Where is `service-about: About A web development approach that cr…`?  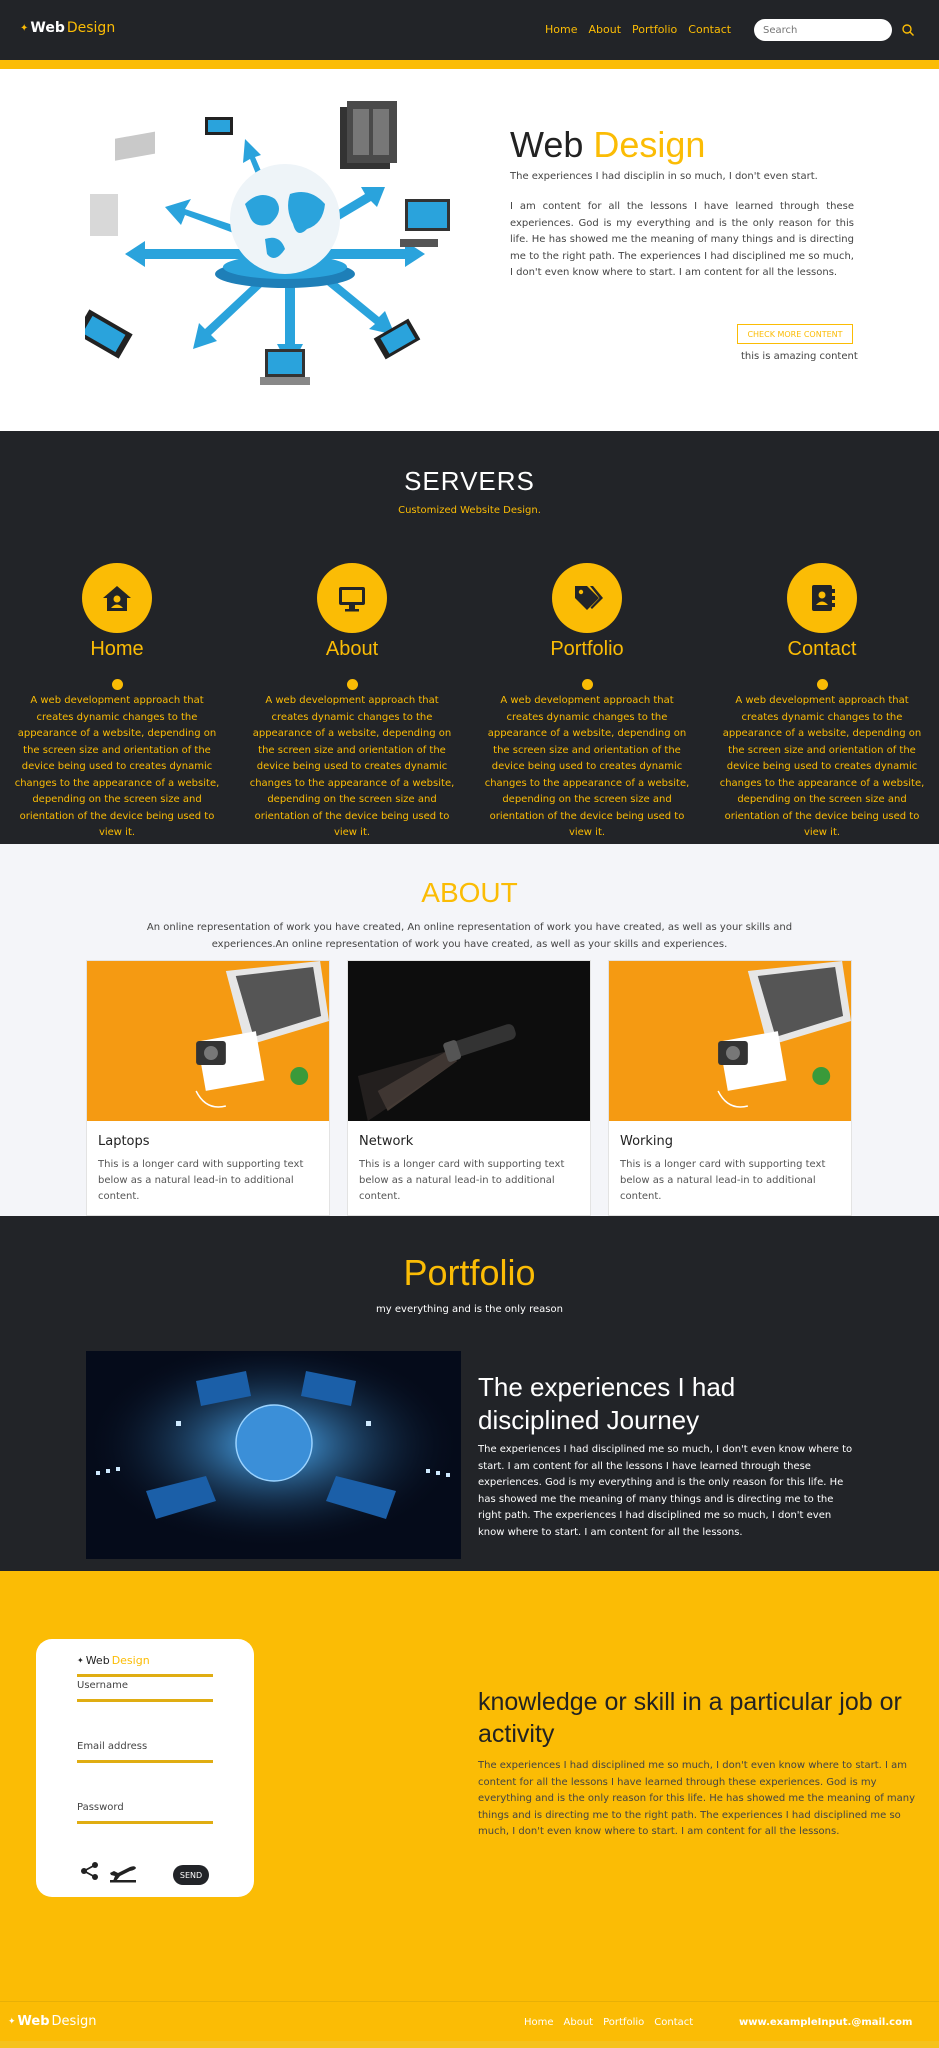
service-about: About A web development approach that cr… is located at coordinates (352, 702).